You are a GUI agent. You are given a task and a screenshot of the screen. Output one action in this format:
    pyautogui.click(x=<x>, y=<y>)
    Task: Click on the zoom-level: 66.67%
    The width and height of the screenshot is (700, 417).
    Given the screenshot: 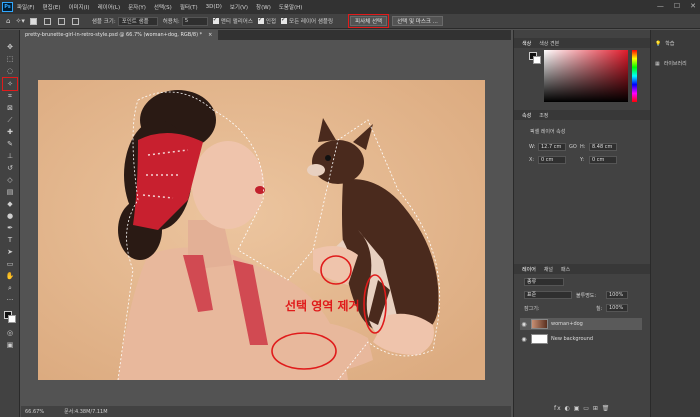 What is the action you would take?
    pyautogui.click(x=34, y=412)
    